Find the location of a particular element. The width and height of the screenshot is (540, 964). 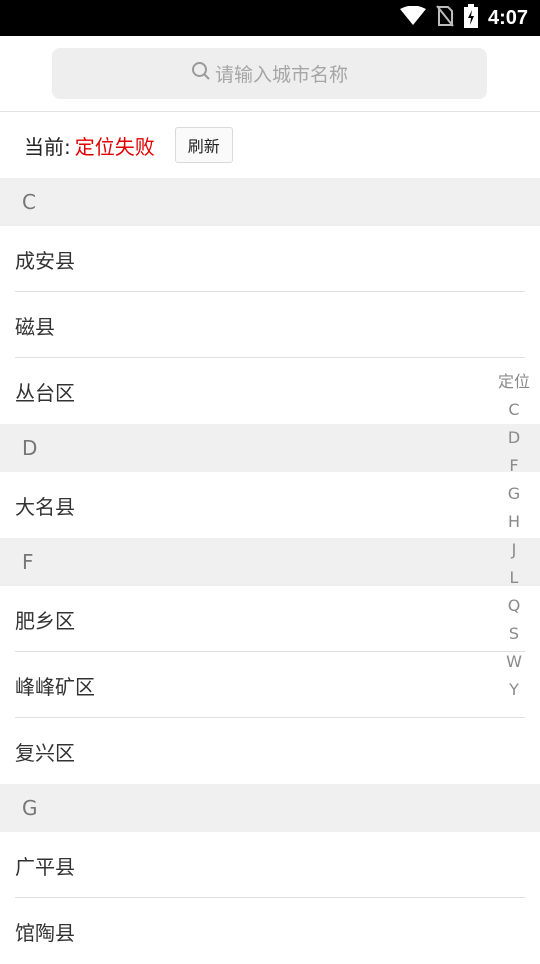

index-item-location: 定位 is located at coordinates (514, 382).